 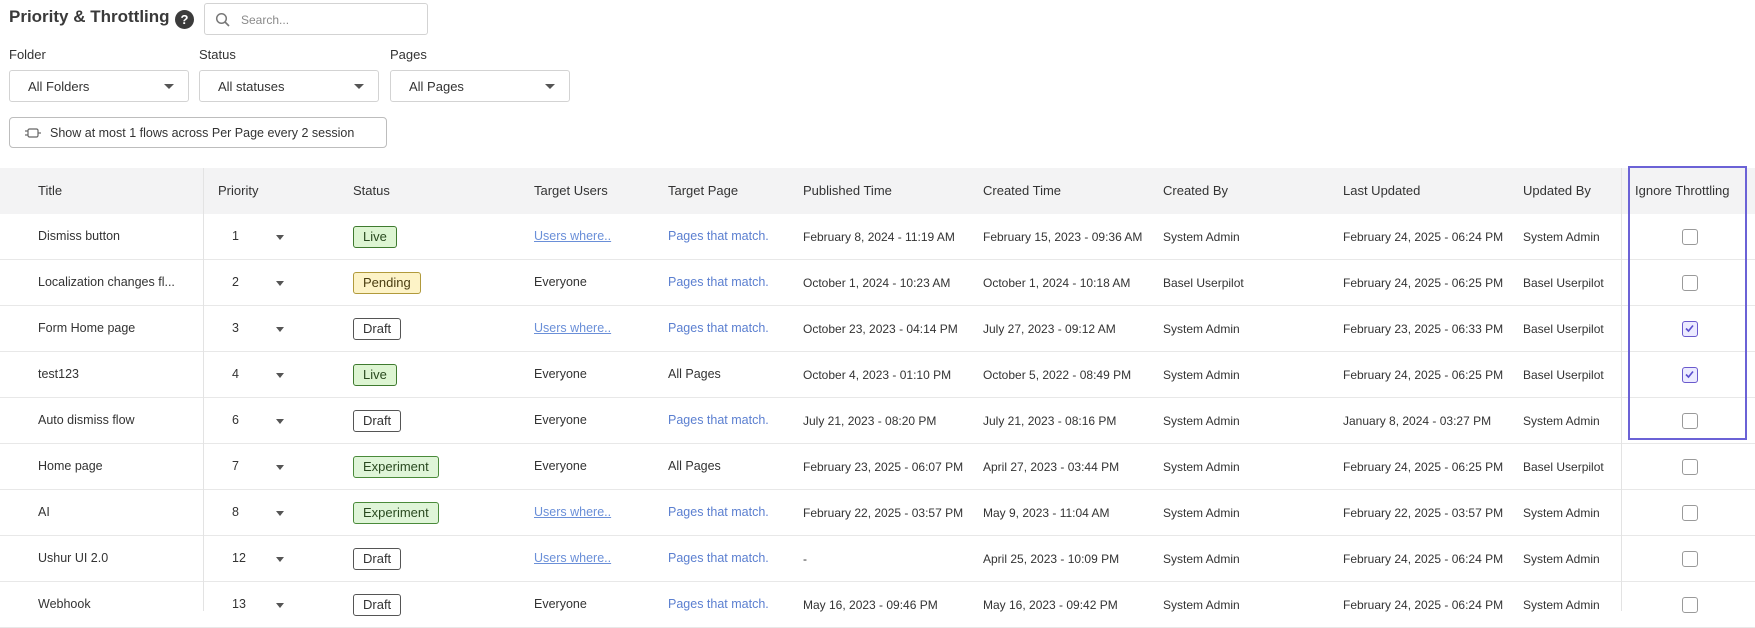 What do you see at coordinates (1063, 237) in the screenshot?
I see `created-time: February 15, 2023 - 09:36 AM` at bounding box center [1063, 237].